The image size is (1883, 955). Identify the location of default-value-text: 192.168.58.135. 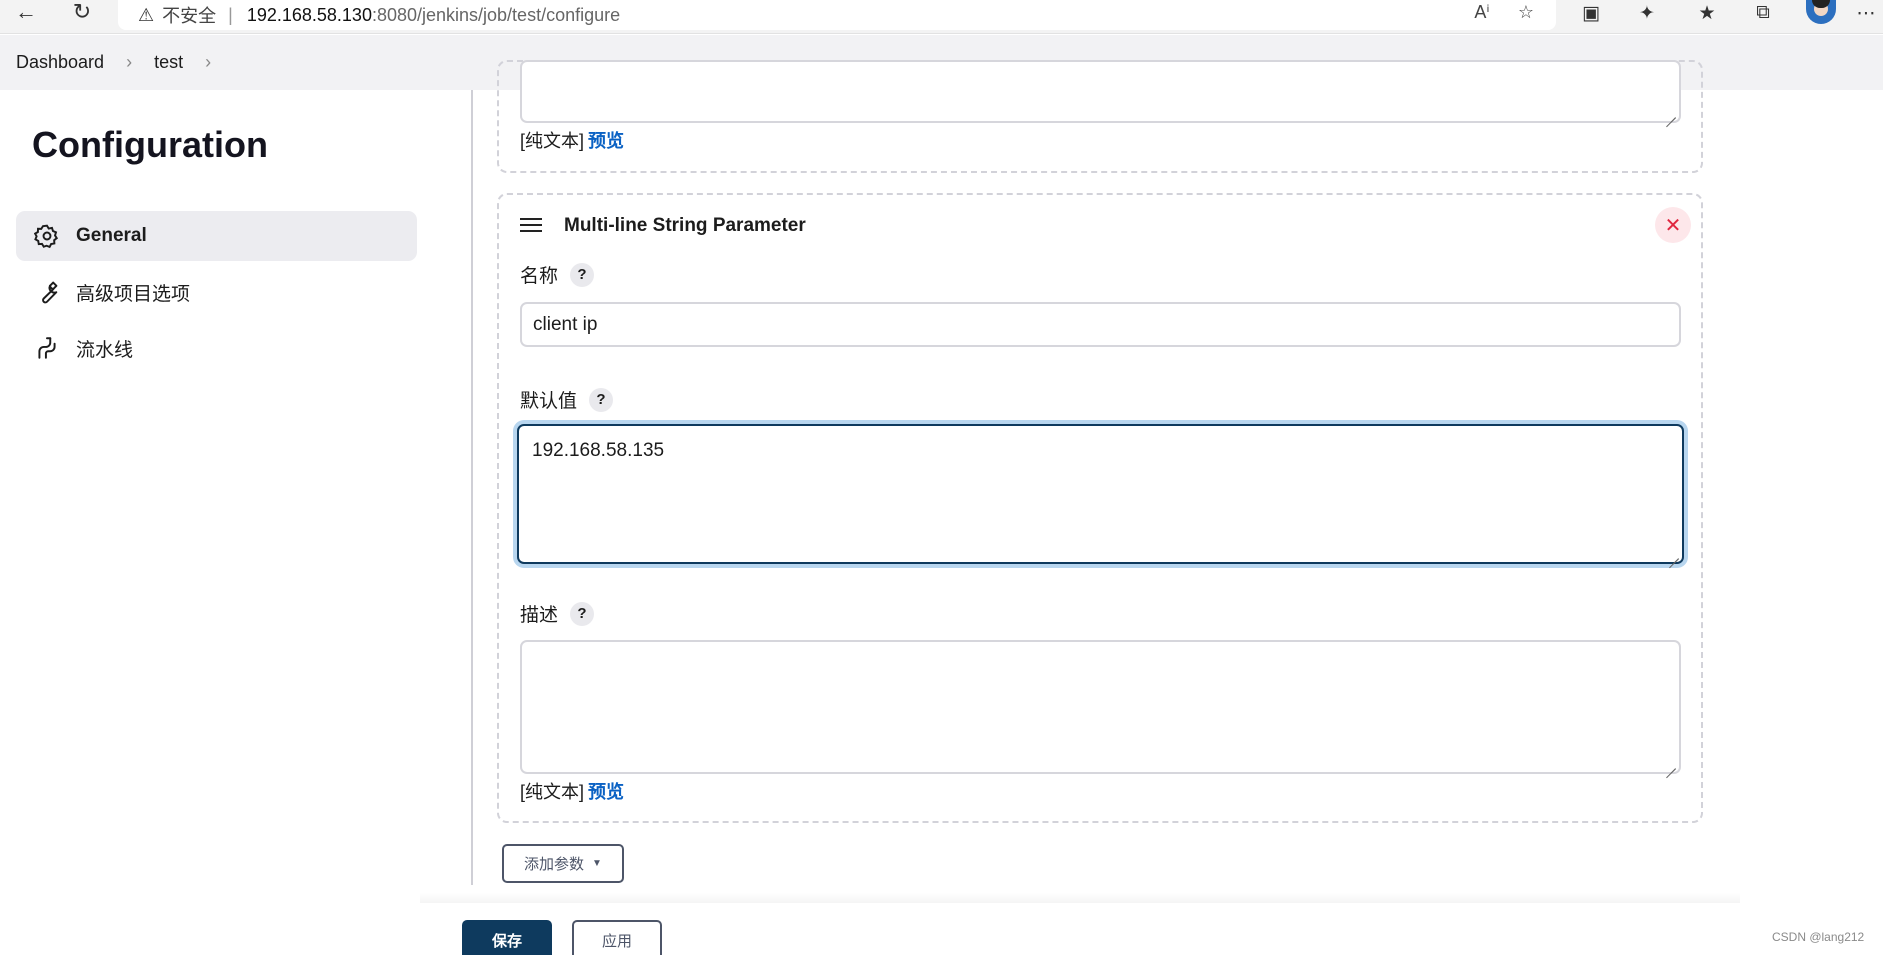
(598, 450).